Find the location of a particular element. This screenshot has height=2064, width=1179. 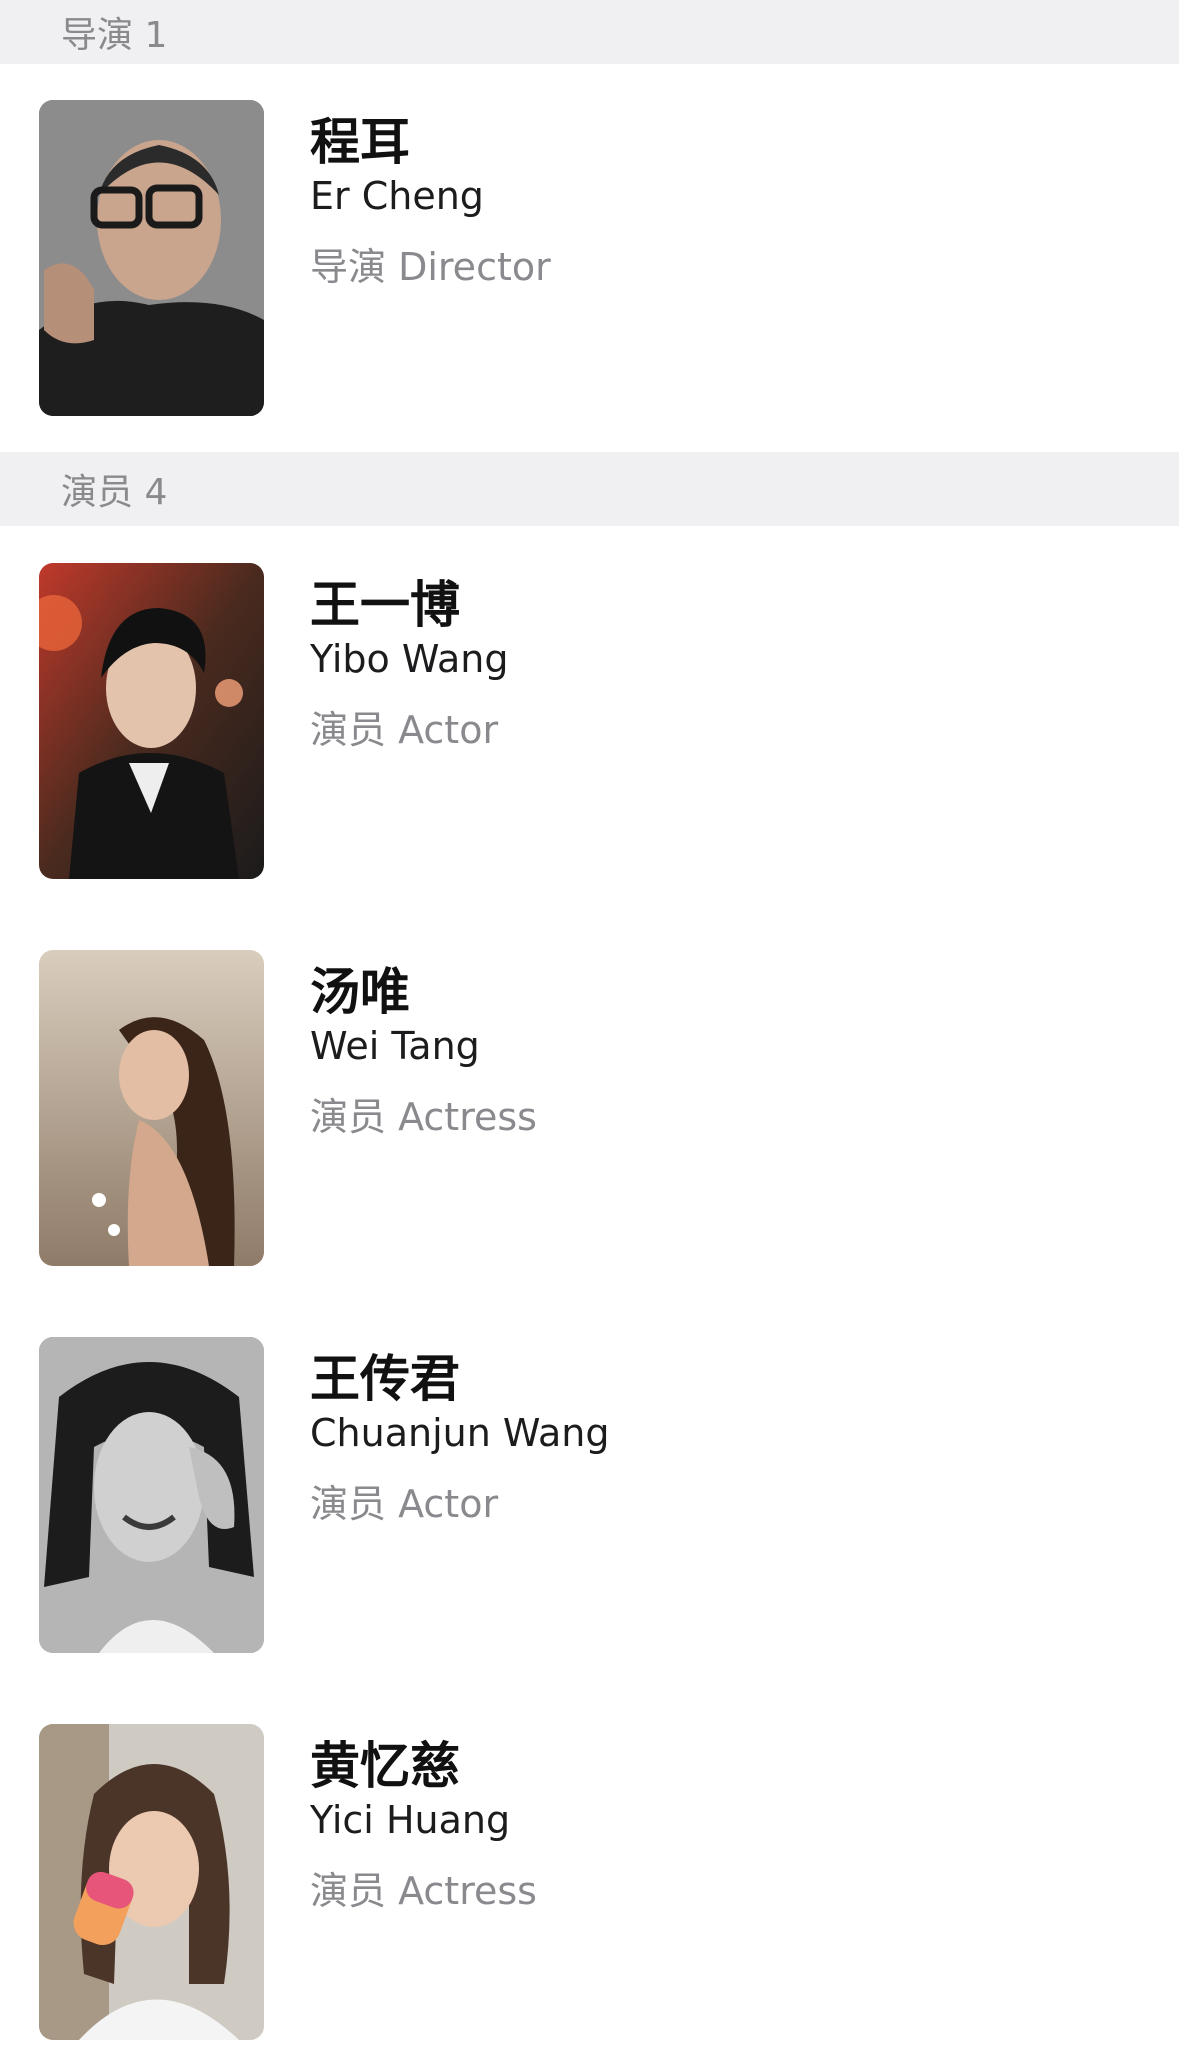

section-header-director: 导演 1 is located at coordinates (589, 32).